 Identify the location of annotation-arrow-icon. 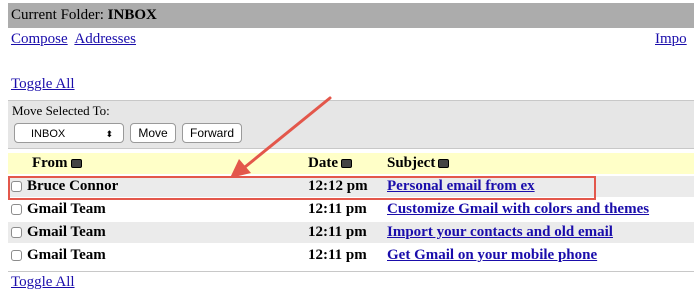
(281, 137).